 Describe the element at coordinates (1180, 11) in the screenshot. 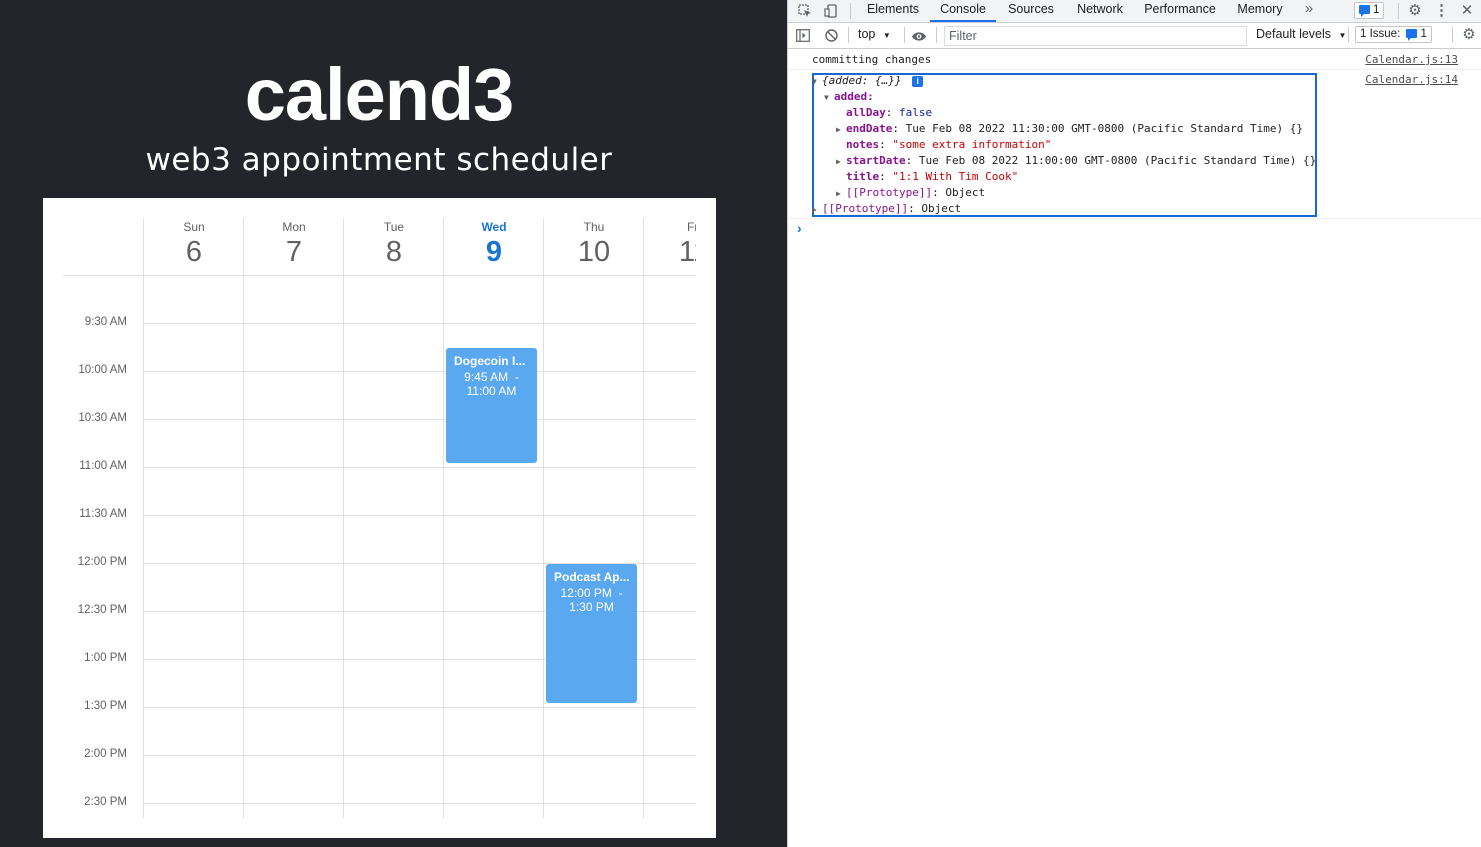

I see `tab-performance: Performance` at that location.